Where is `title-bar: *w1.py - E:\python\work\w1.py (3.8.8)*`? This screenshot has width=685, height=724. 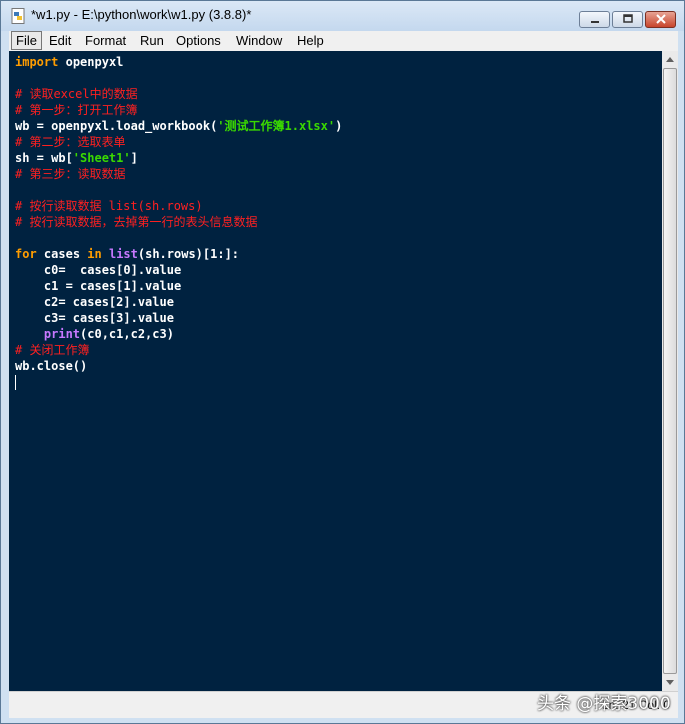
title-bar: *w1.py - E:\python\work\w1.py (3.8.8)* is located at coordinates (342, 16).